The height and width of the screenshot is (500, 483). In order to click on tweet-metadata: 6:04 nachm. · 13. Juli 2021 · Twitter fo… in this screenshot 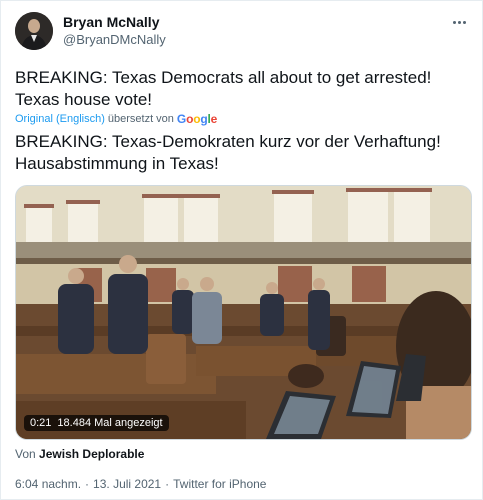, I will do `click(140, 484)`.